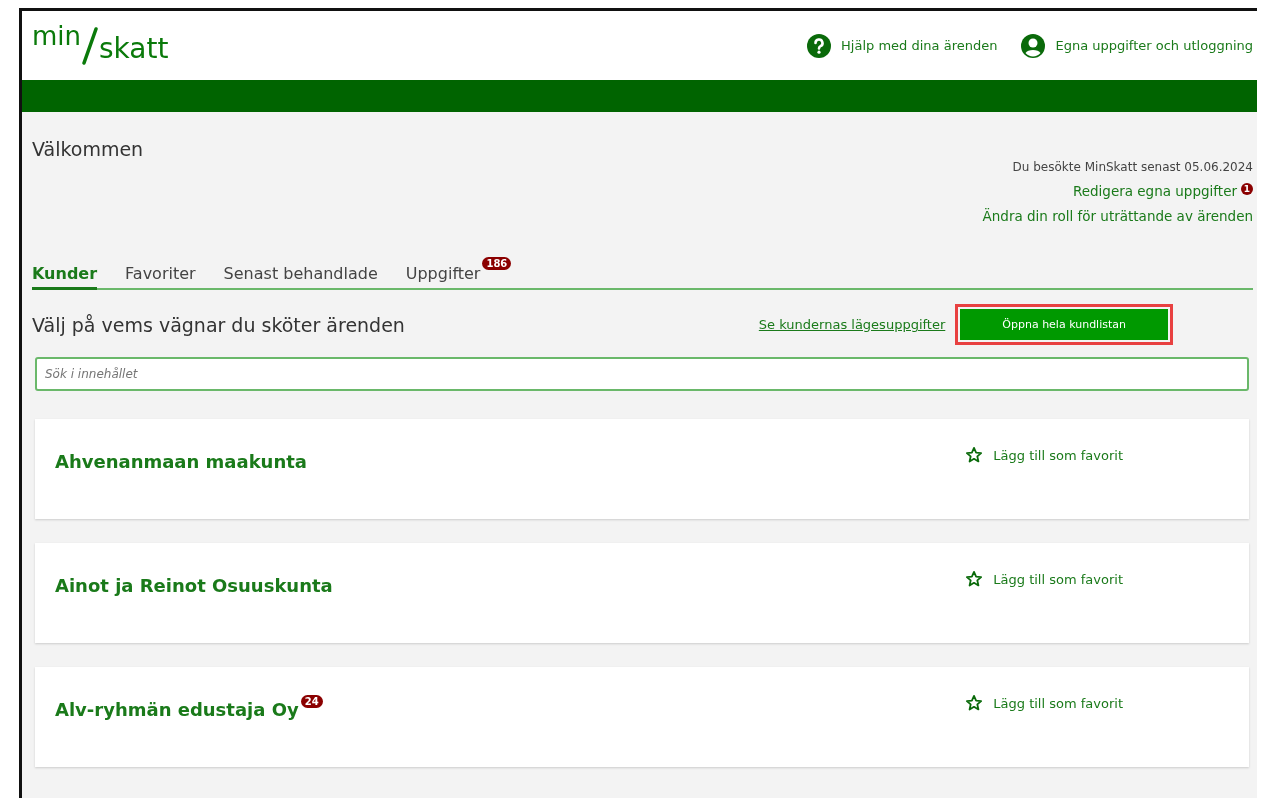 The image size is (1261, 798). Describe the element at coordinates (852, 324) in the screenshot. I see `status-link: Se kundernas lägesuppgifter` at that location.